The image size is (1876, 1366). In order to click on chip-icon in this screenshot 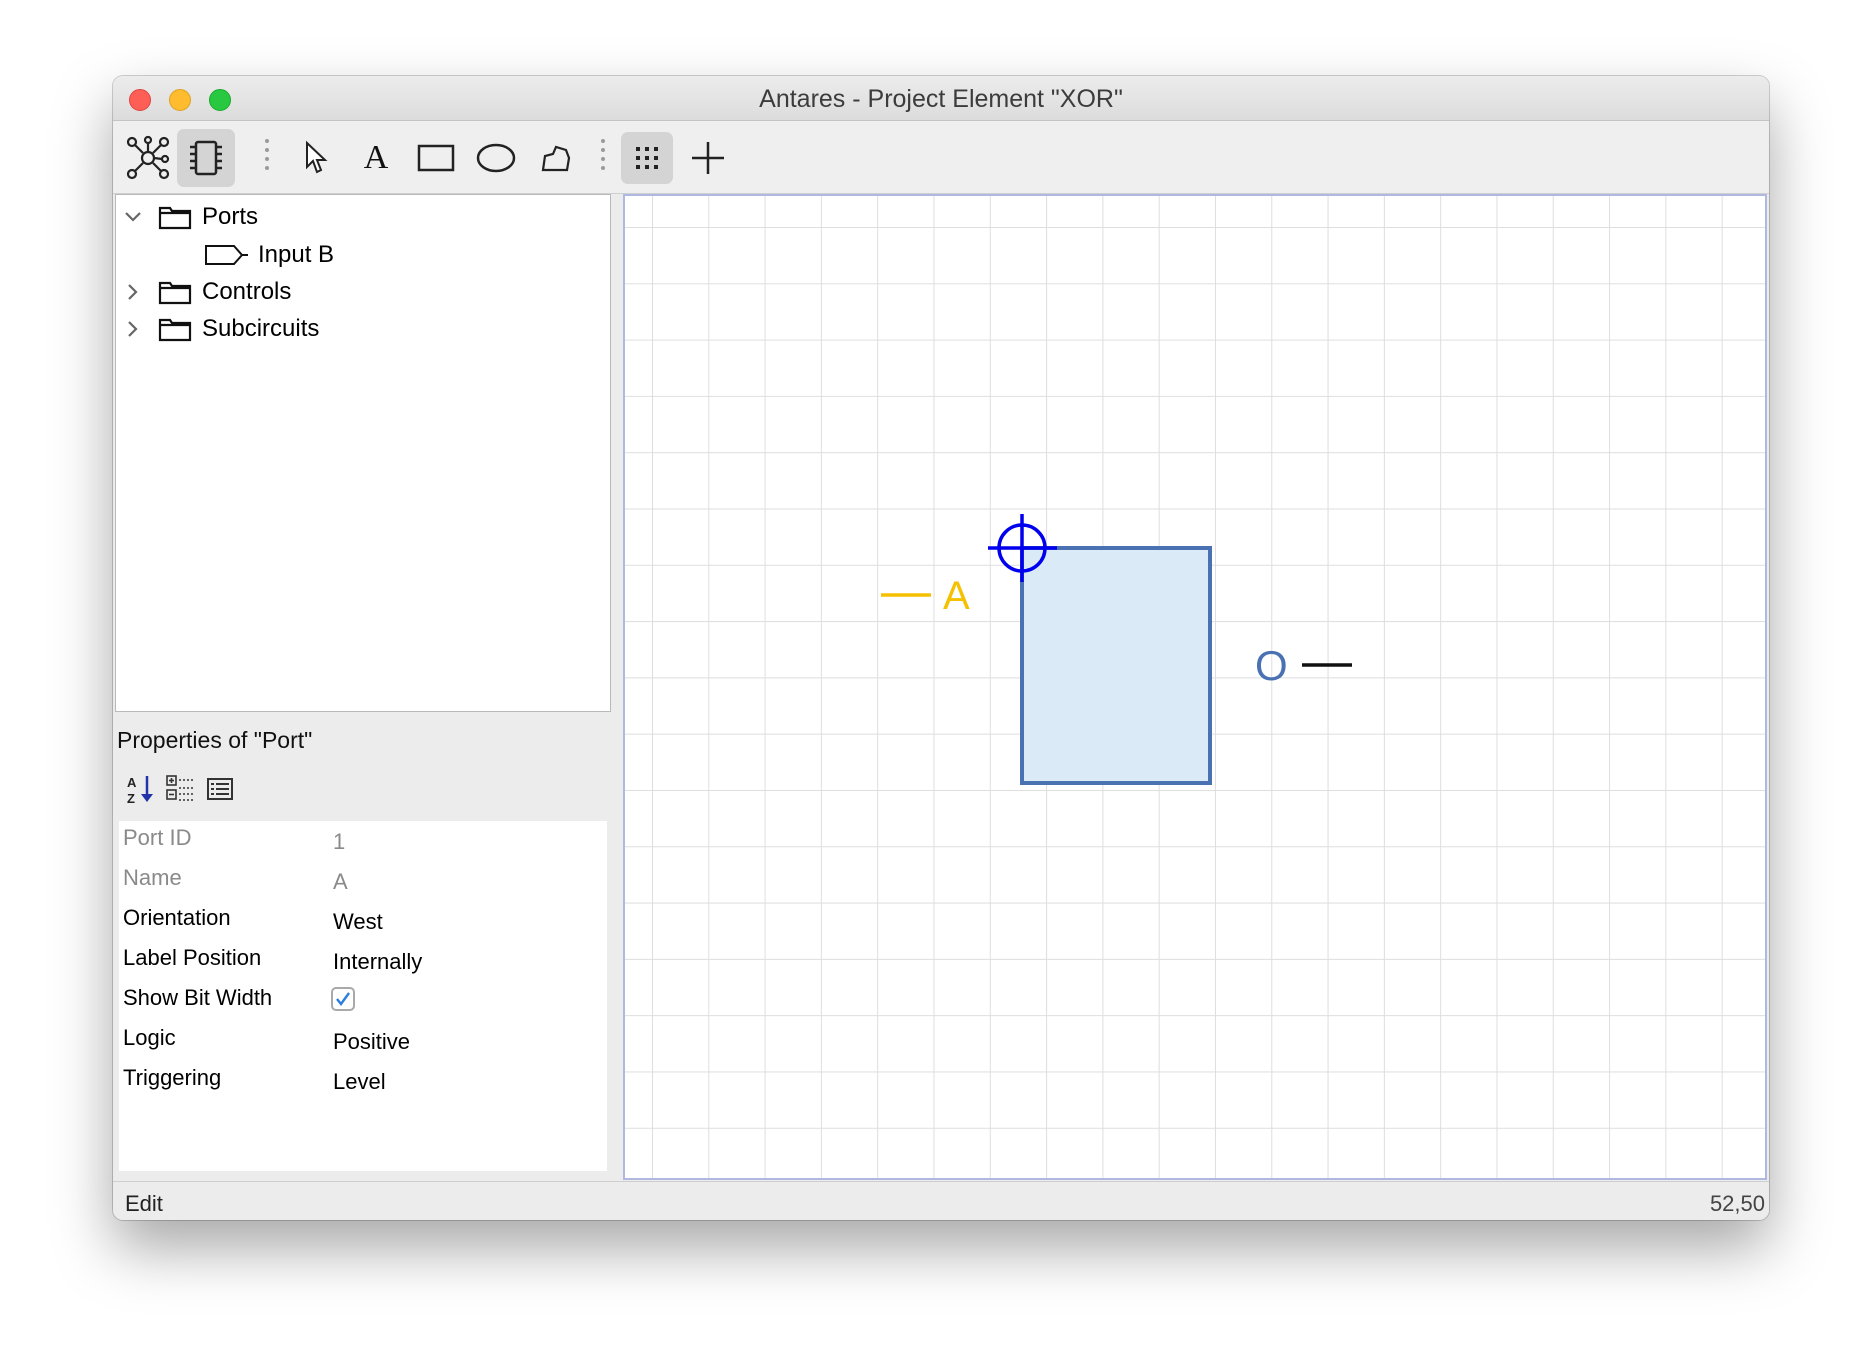, I will do `click(206, 158)`.